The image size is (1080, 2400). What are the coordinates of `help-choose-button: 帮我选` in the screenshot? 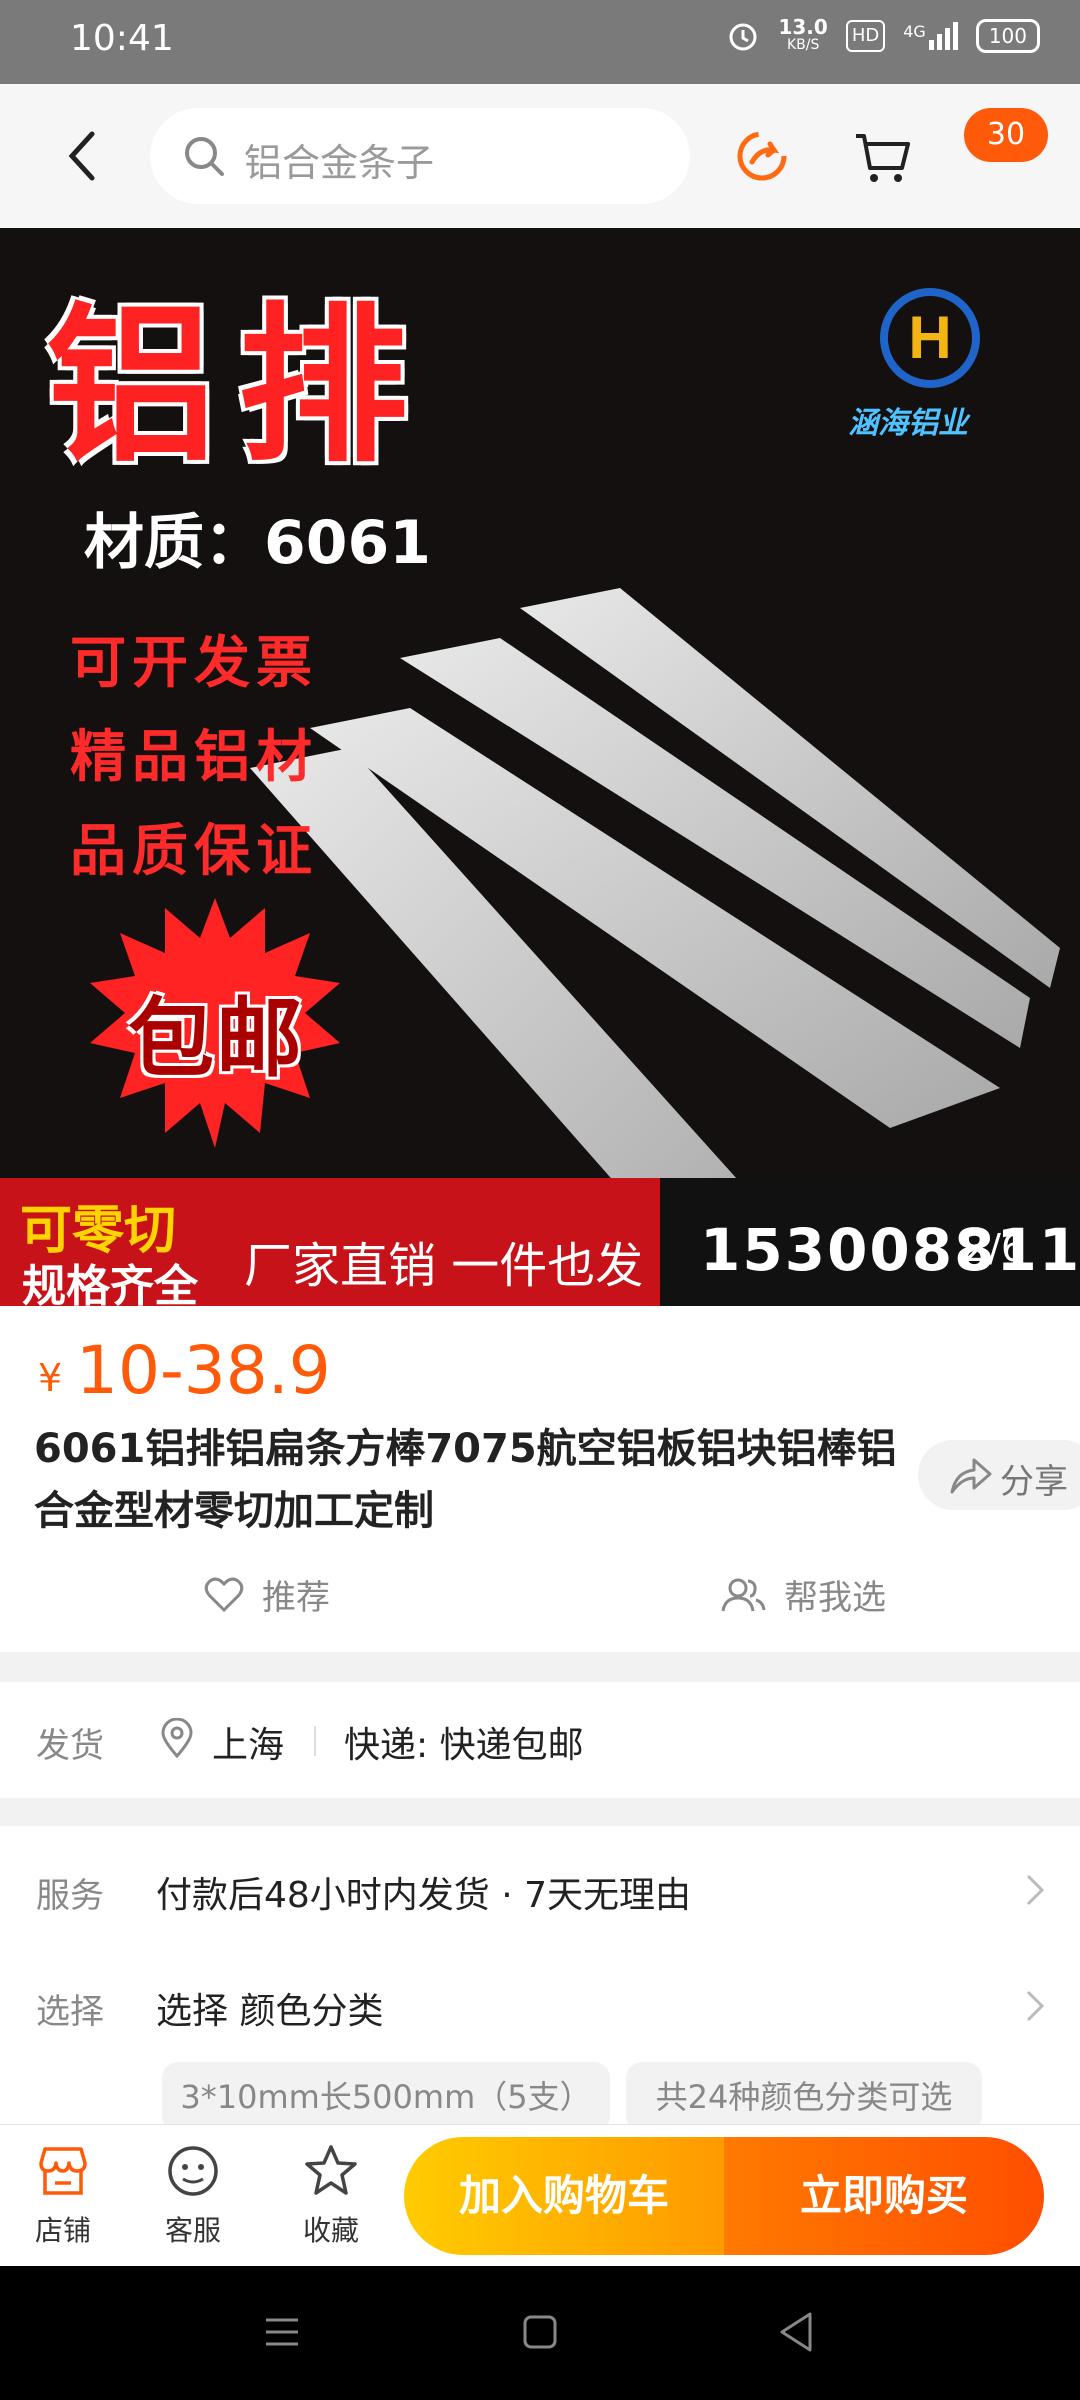 It's located at (803, 1594).